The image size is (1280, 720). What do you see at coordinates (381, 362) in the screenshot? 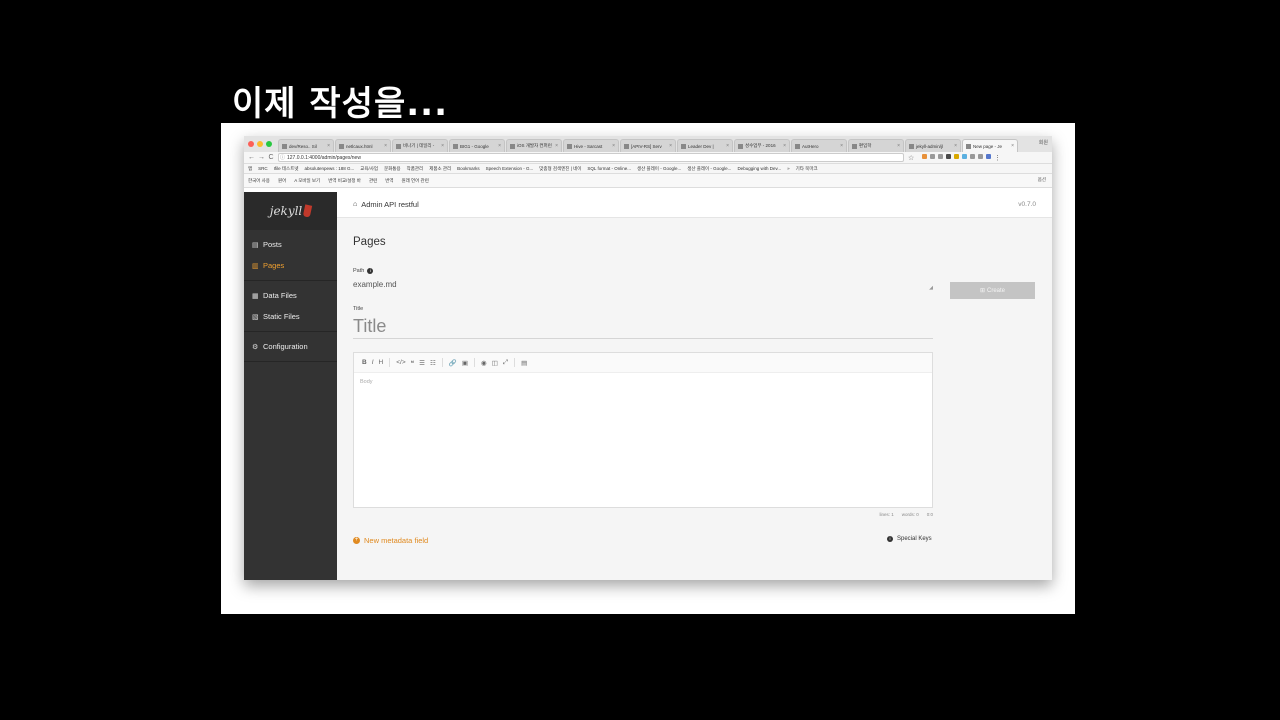
I see `heading-icon: H` at bounding box center [381, 362].